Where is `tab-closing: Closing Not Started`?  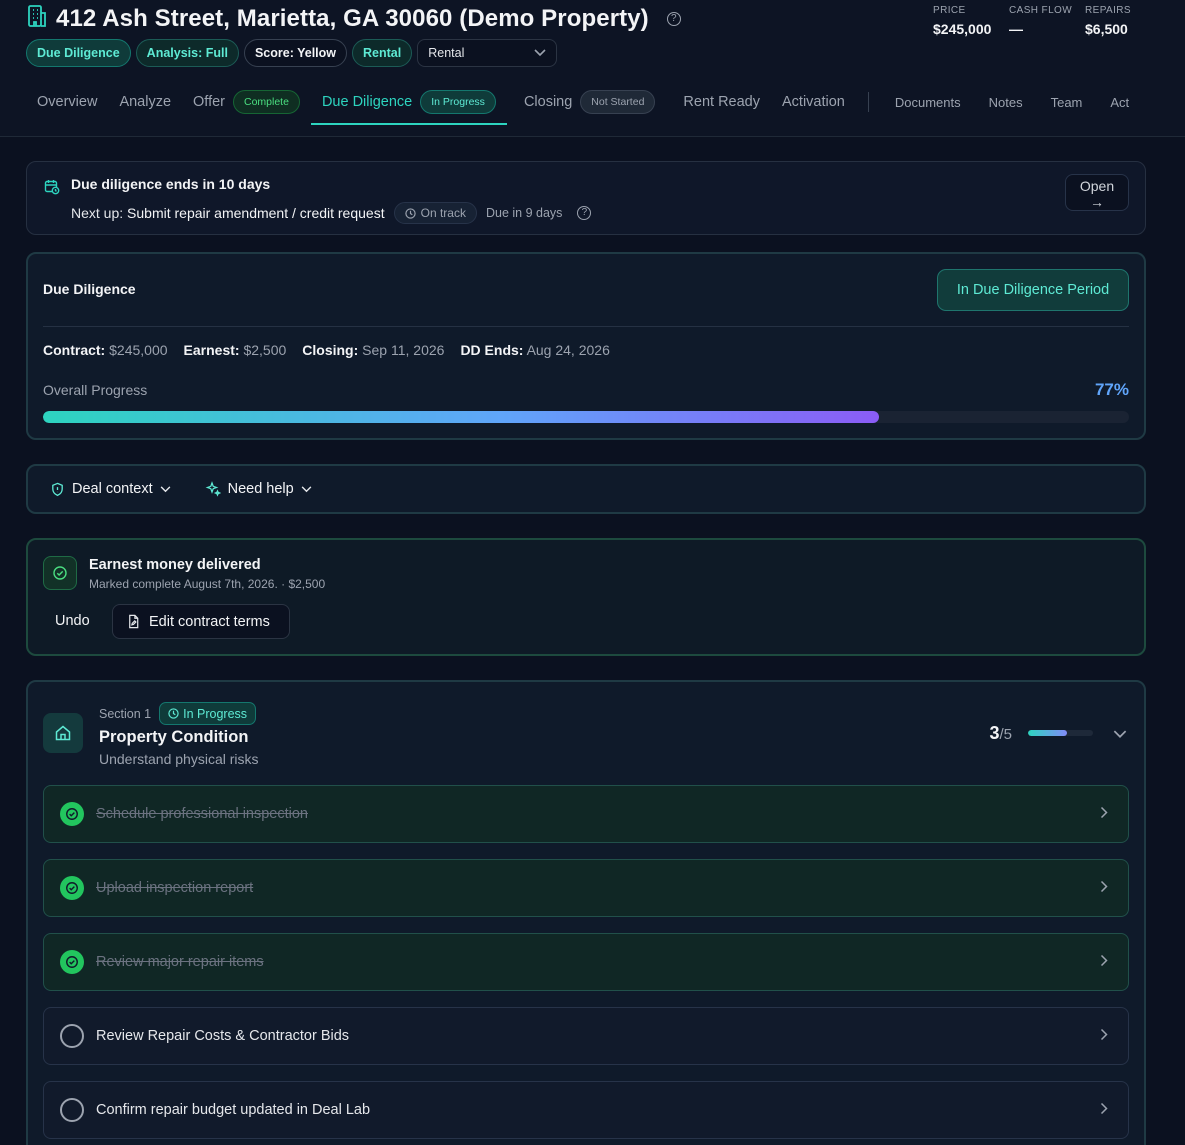 tab-closing: Closing Not Started is located at coordinates (589, 102).